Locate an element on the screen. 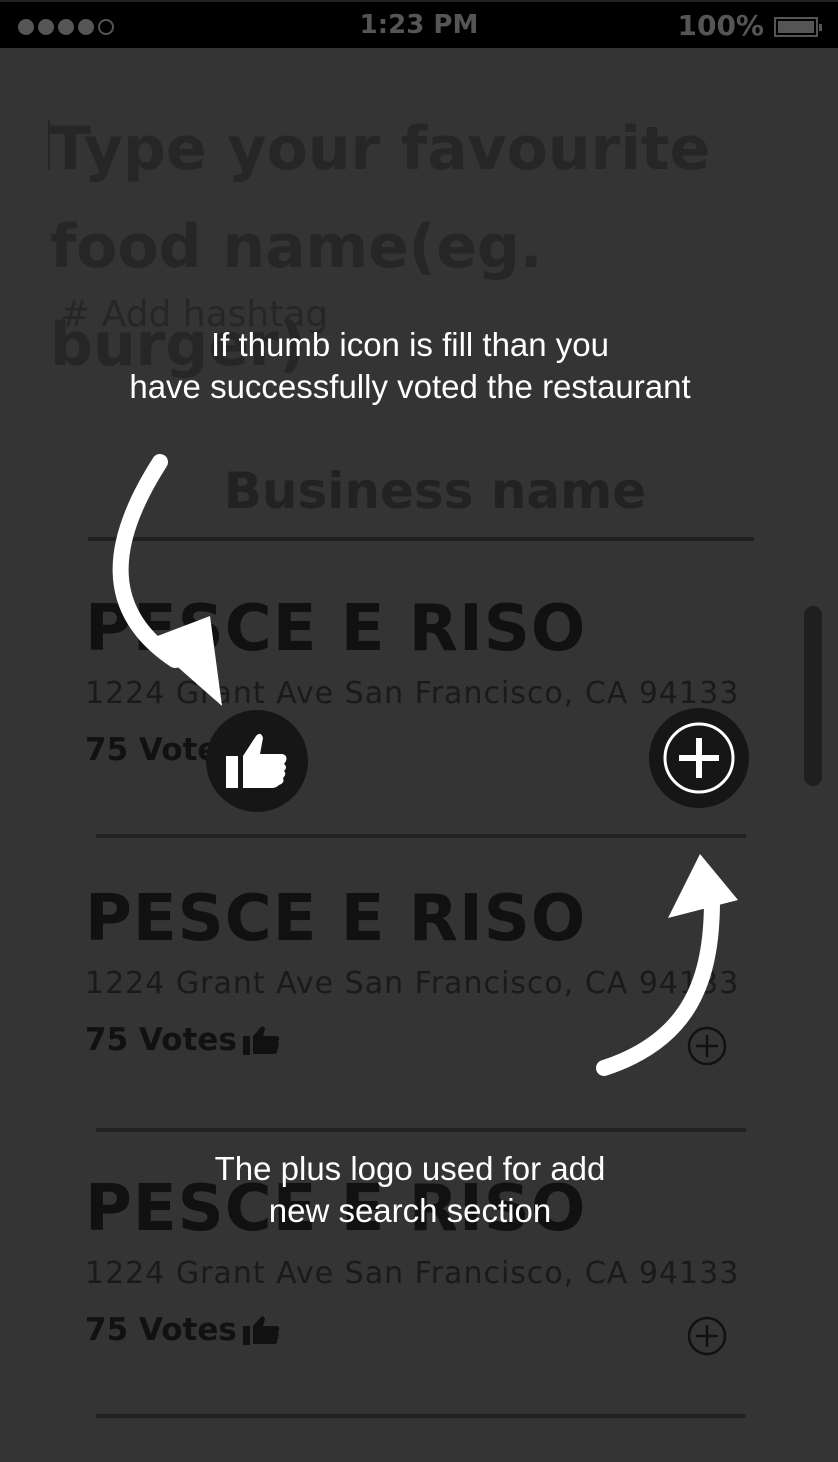 The width and height of the screenshot is (838, 1462). thumbs-up-filled-icon is located at coordinates (256, 760).